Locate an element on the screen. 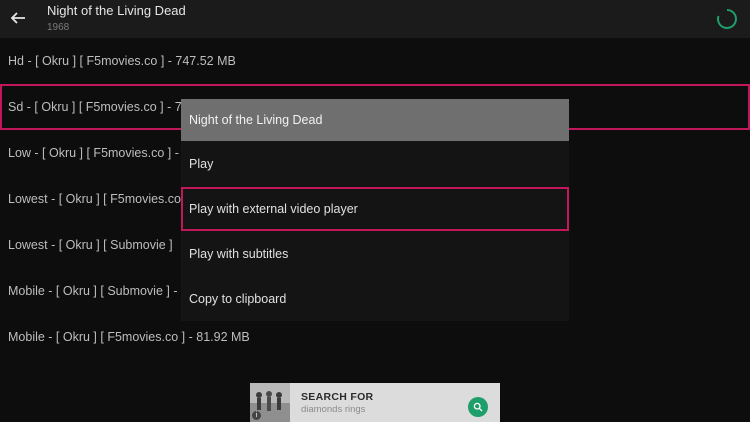 This screenshot has width=750, height=422. ad-search-button is located at coordinates (478, 407).